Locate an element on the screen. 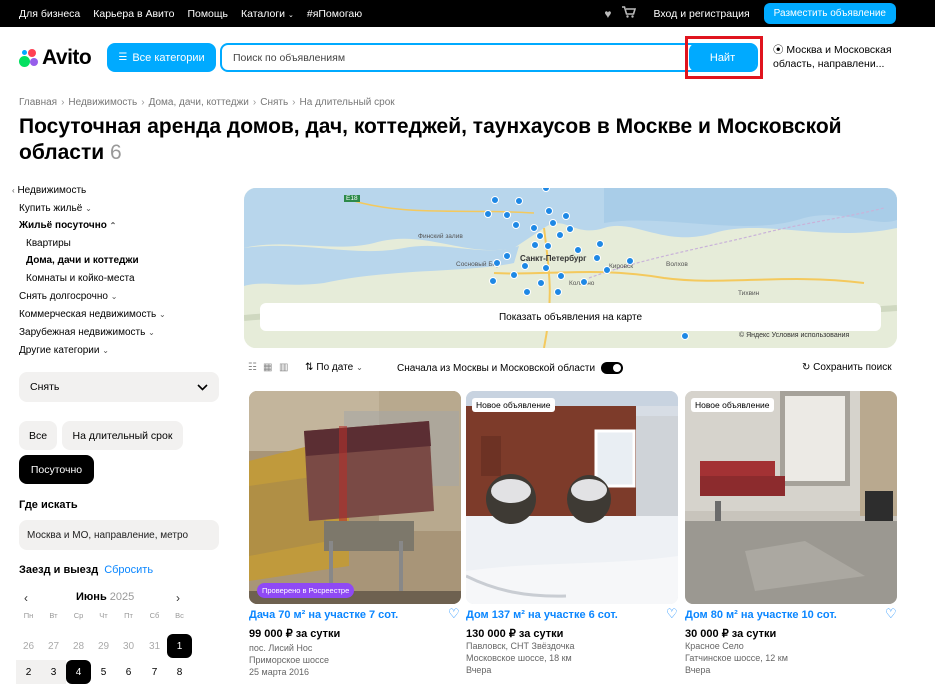 Image resolution: width=935 pixels, height=684 pixels. breadcrumb-long-term: На длительный срок is located at coordinates (347, 102).